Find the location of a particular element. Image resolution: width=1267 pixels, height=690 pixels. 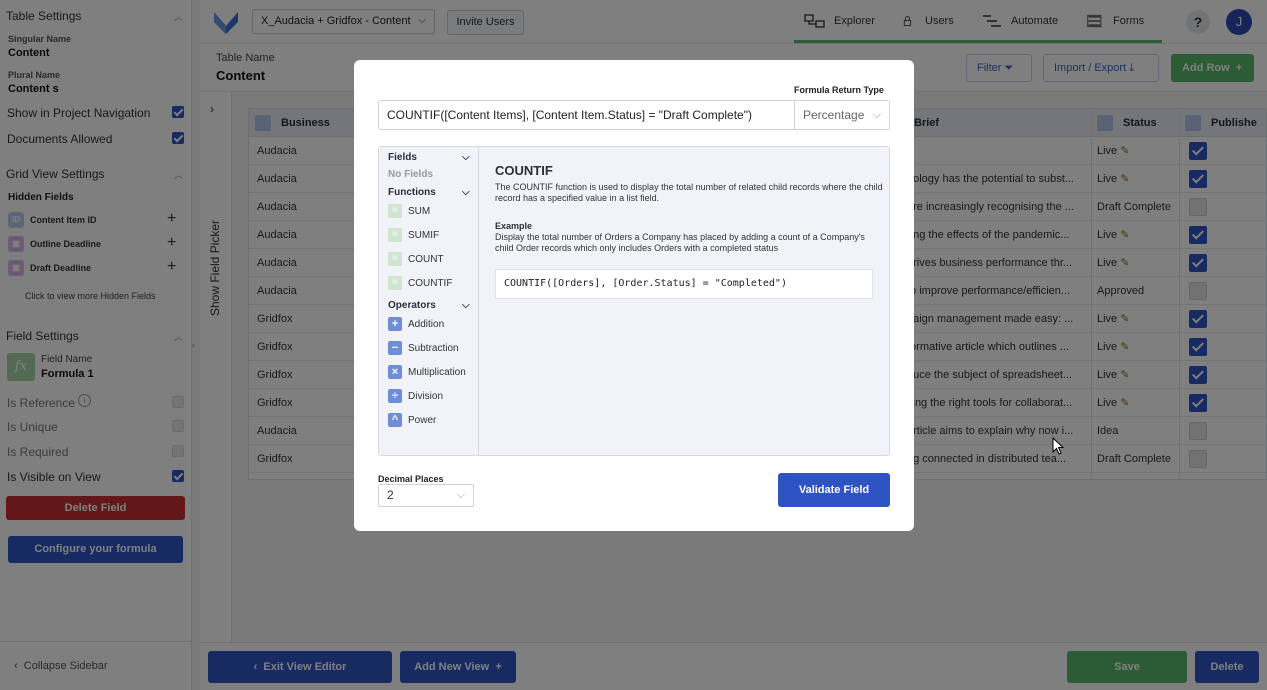

operator-label: Multiplication is located at coordinates (437, 372).